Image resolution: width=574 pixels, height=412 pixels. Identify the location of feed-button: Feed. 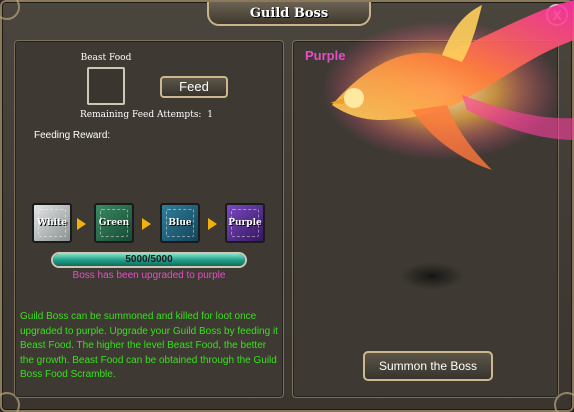
(194, 87).